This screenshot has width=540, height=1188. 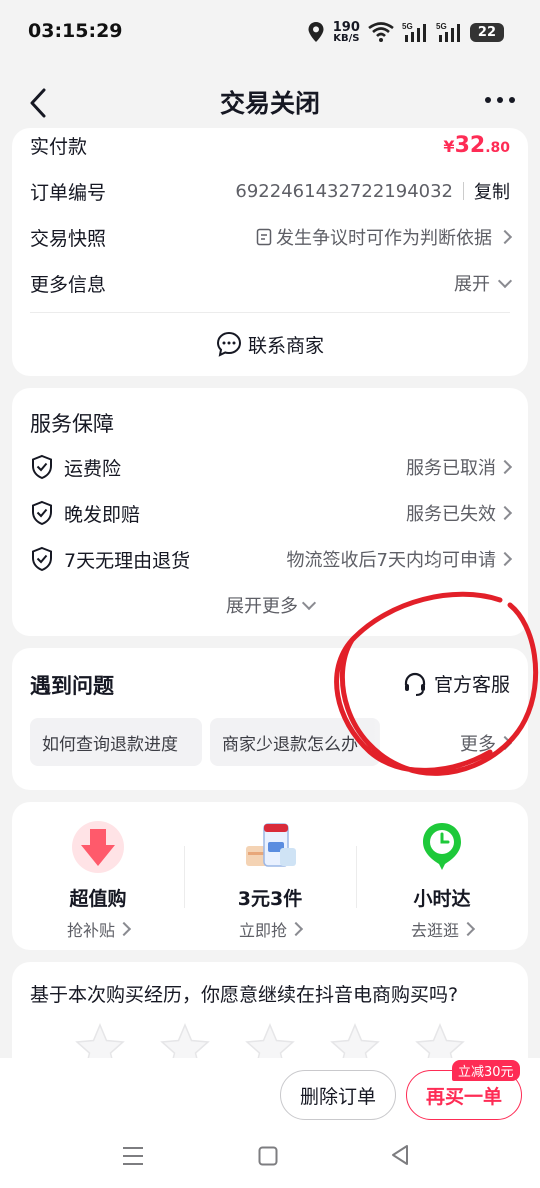 What do you see at coordinates (486, 1070) in the screenshot?
I see `rebuy-discount-badge: 立减30元` at bounding box center [486, 1070].